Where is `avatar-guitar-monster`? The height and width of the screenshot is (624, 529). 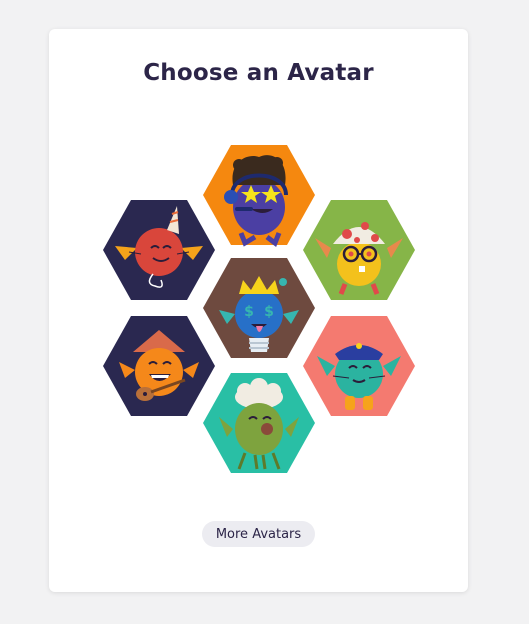
avatar-guitar-monster is located at coordinates (159, 366).